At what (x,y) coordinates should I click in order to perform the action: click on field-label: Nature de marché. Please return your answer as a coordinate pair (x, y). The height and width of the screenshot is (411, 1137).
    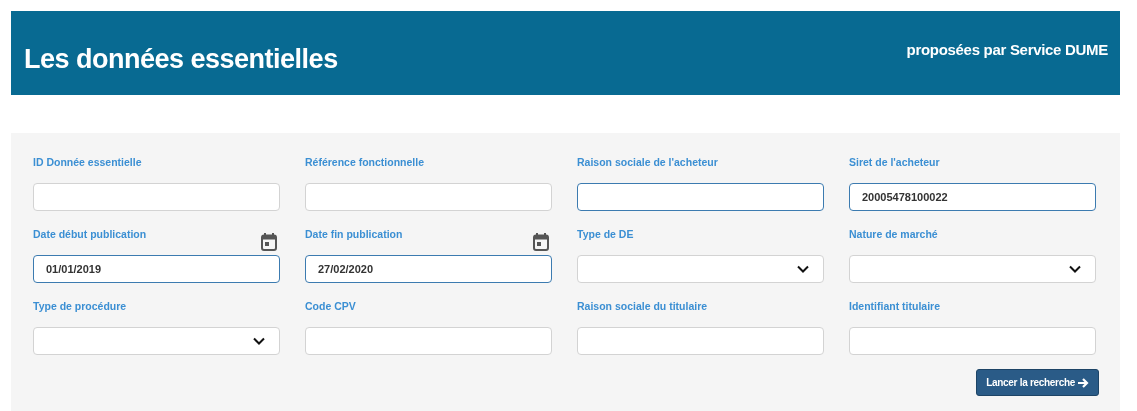
    Looking at the image, I should click on (893, 234).